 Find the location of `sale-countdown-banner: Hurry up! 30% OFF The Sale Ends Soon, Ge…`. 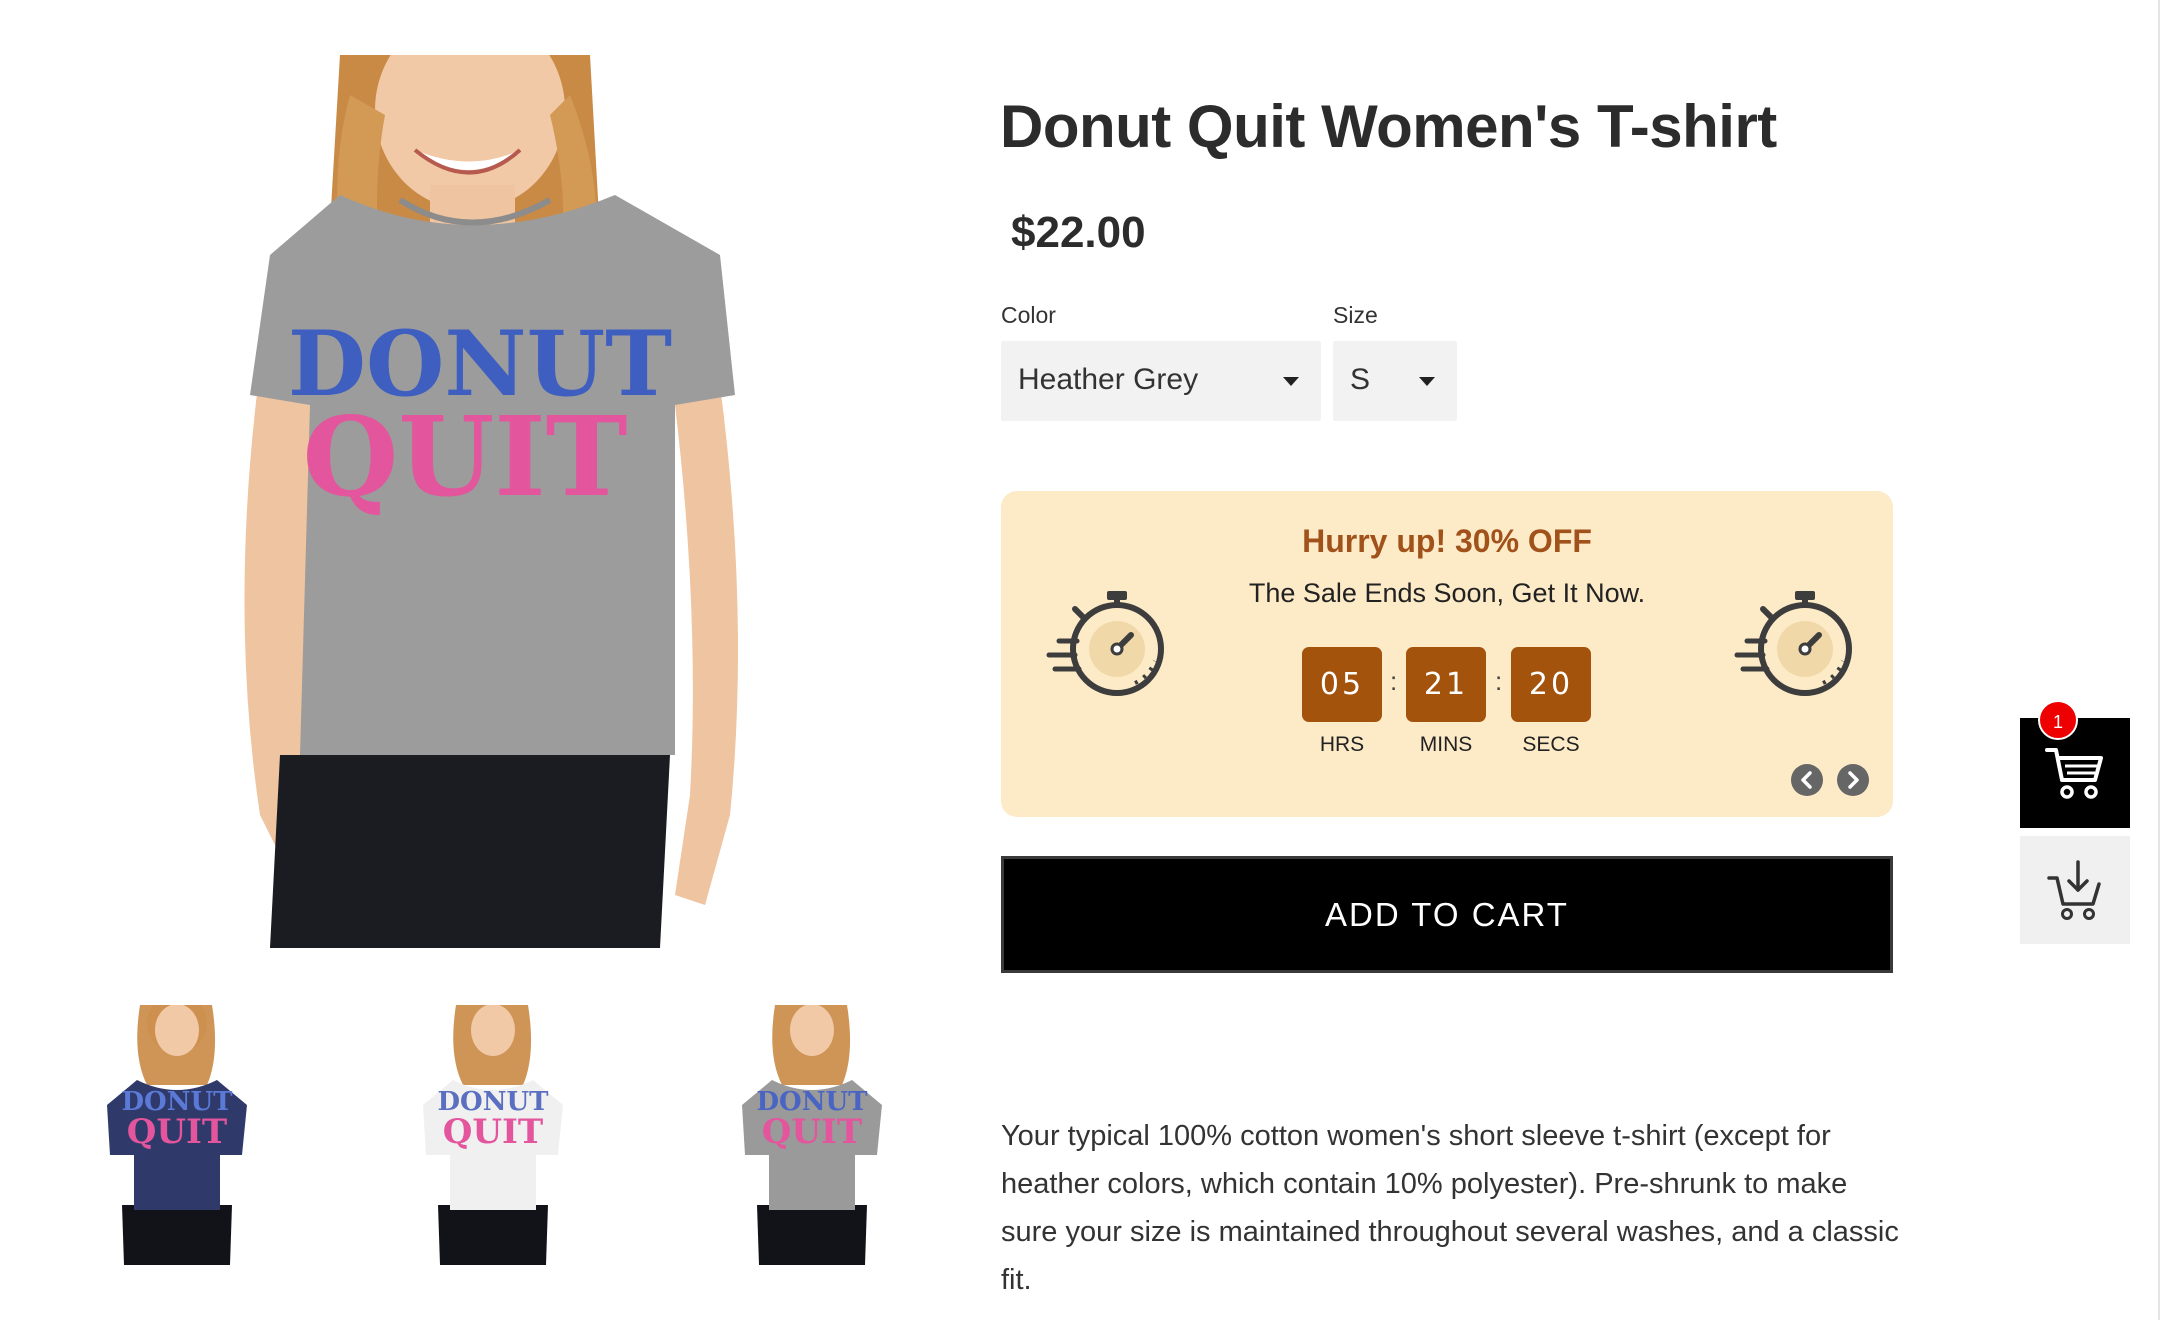

sale-countdown-banner: Hurry up! 30% OFF The Sale Ends Soon, Ge… is located at coordinates (1447, 654).